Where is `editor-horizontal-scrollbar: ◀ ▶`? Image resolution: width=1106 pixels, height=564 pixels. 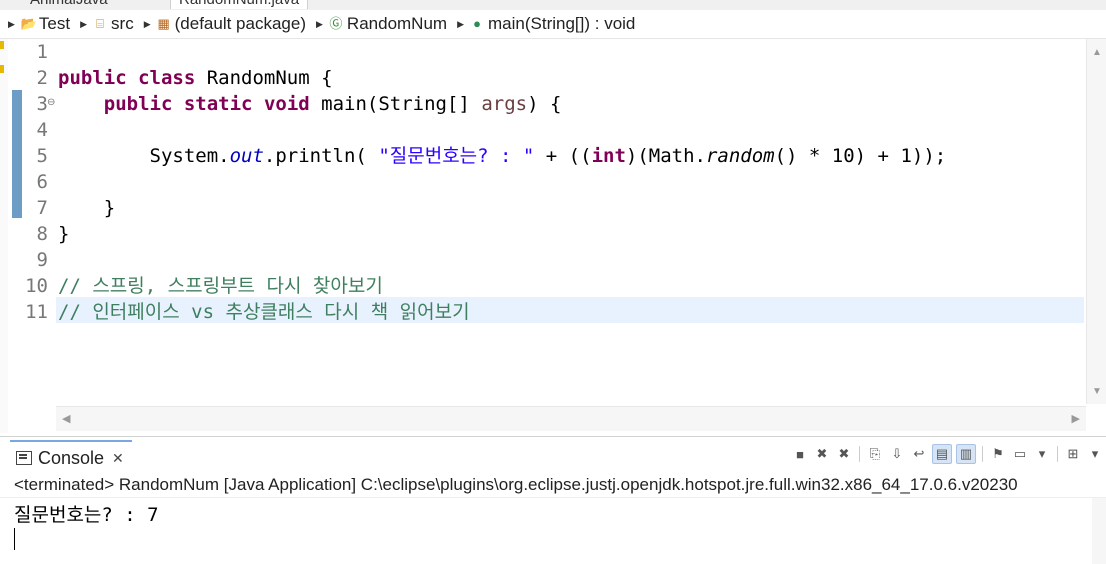 editor-horizontal-scrollbar: ◀ ▶ is located at coordinates (571, 418).